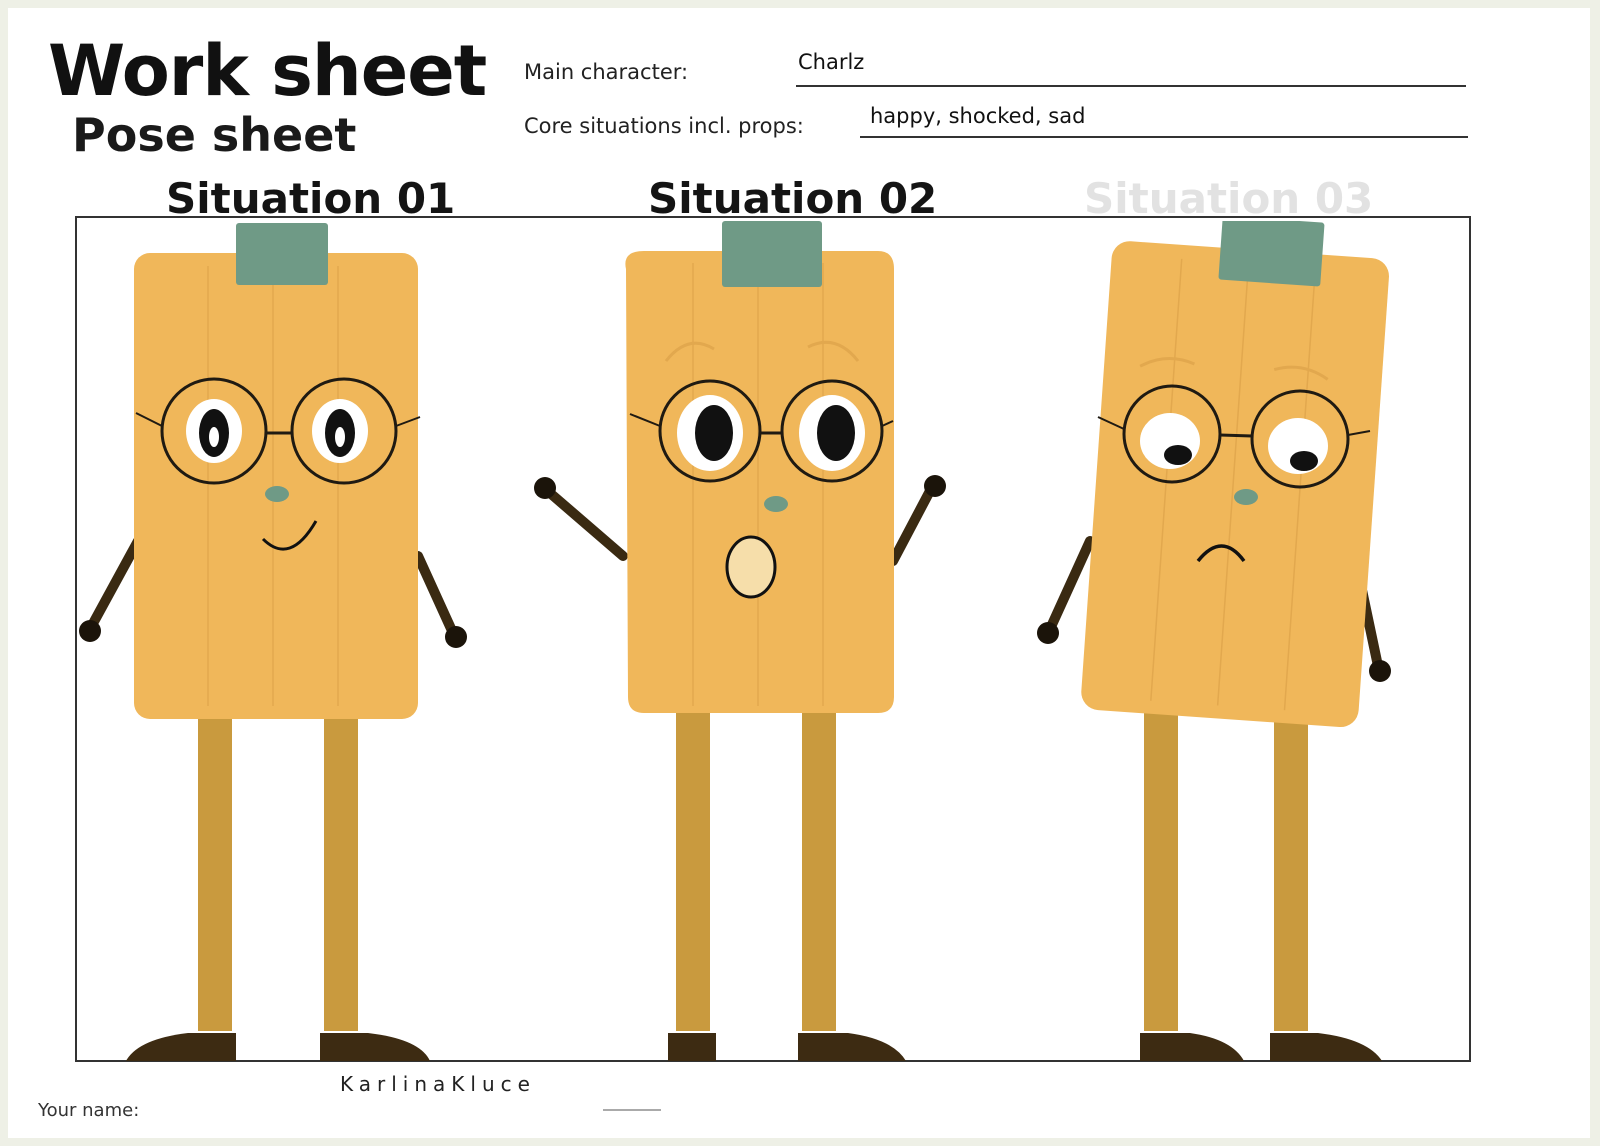 The height and width of the screenshot is (1146, 1600). Describe the element at coordinates (1131, 86) in the screenshot. I see `main-character-underline` at that location.